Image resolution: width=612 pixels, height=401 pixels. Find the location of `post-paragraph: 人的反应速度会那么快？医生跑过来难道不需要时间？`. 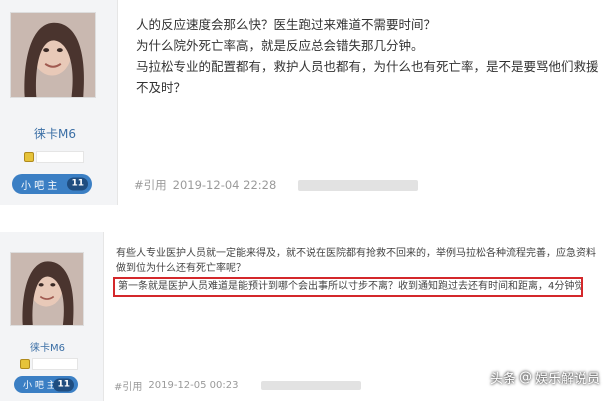

post-paragraph: 人的反应速度会那么快？医生跑过来难道不需要时间？ is located at coordinates (286, 24).